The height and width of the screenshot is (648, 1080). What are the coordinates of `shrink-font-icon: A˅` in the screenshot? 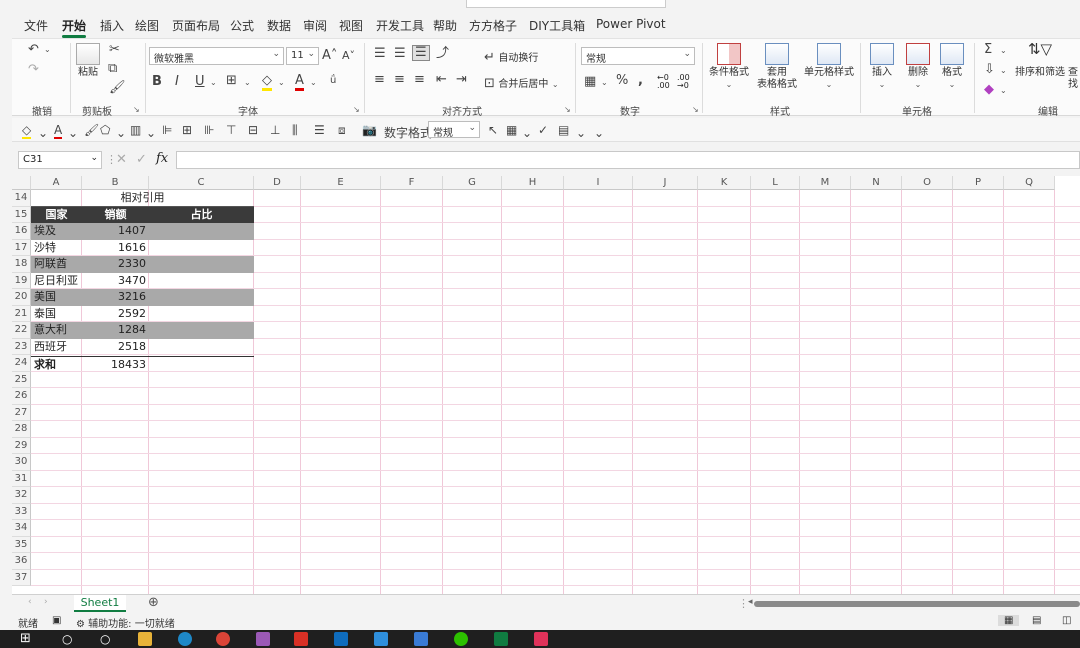 It's located at (348, 56).